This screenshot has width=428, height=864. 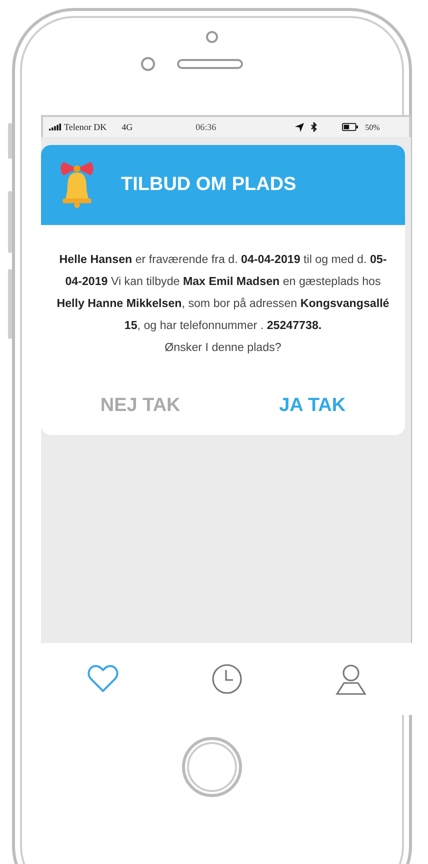 I want to click on battery-percent: 50%, so click(x=372, y=127).